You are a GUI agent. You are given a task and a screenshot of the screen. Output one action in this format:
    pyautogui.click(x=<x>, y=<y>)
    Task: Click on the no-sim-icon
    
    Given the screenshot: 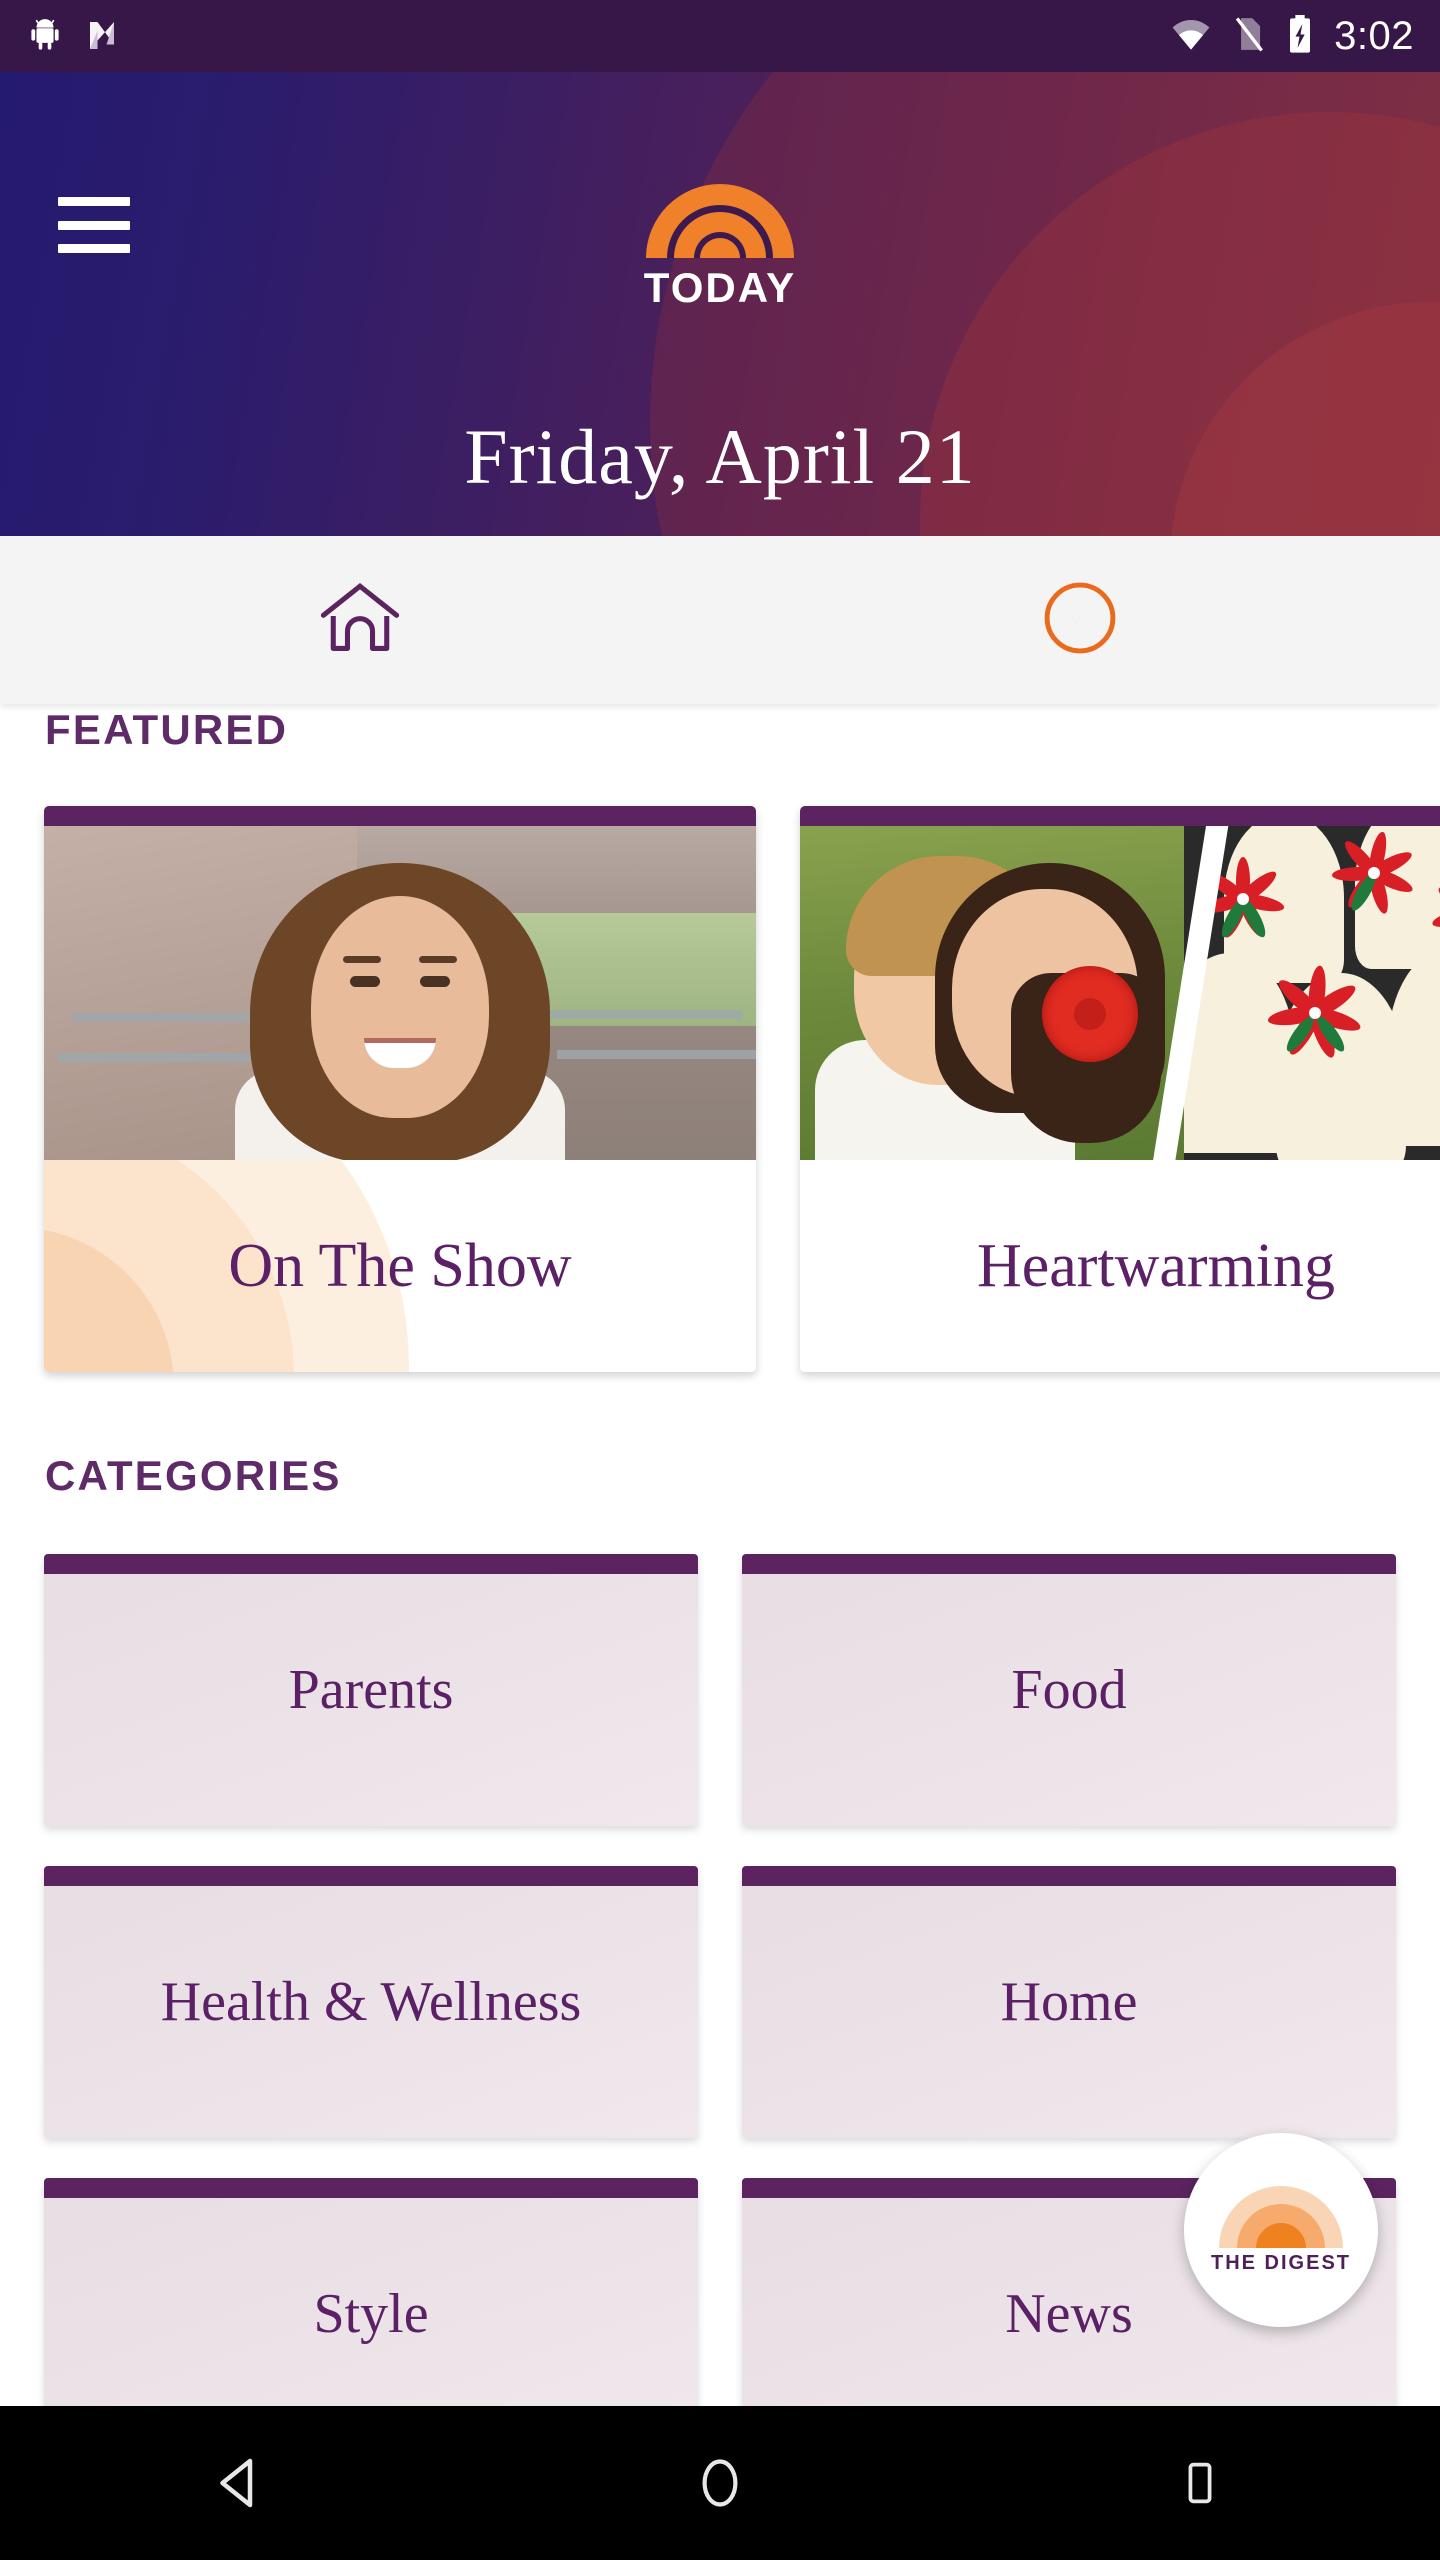 What is the action you would take?
    pyautogui.click(x=1249, y=36)
    